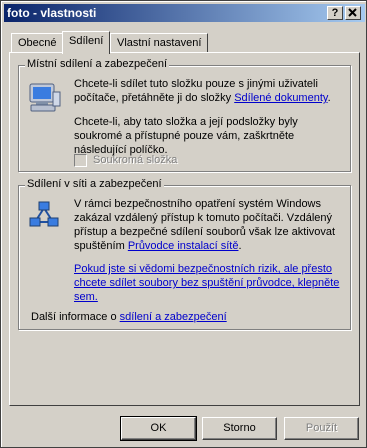  I want to click on cancel-button: Storno, so click(239, 428).